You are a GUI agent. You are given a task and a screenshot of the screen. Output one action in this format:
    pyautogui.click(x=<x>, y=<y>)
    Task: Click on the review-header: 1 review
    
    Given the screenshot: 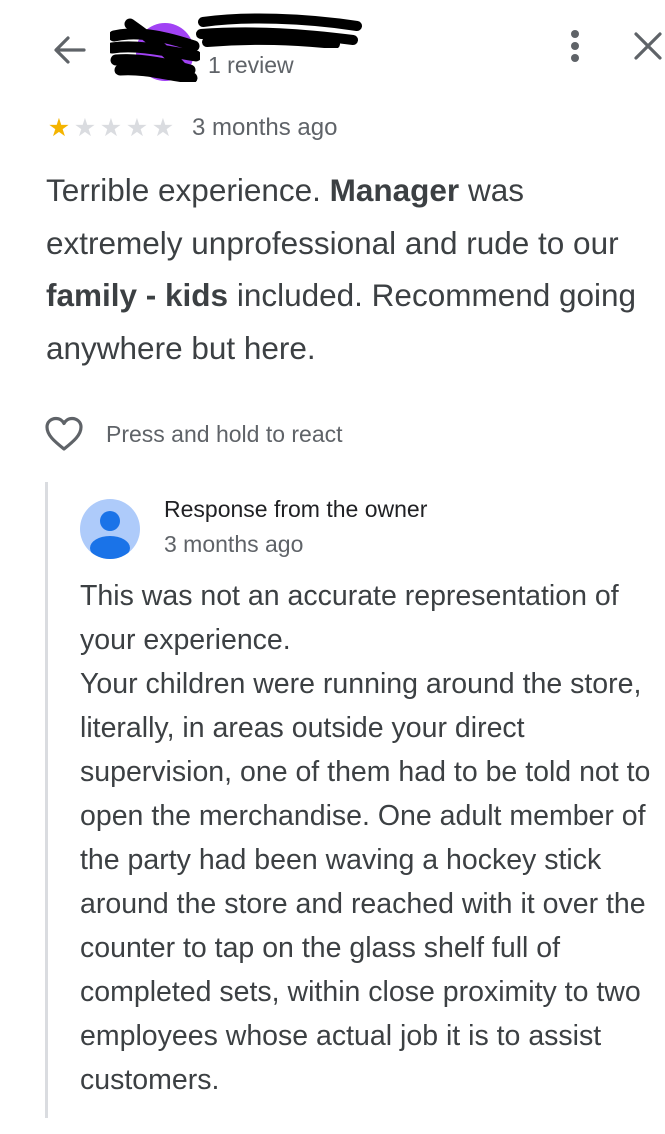 What is the action you would take?
    pyautogui.click(x=332, y=50)
    